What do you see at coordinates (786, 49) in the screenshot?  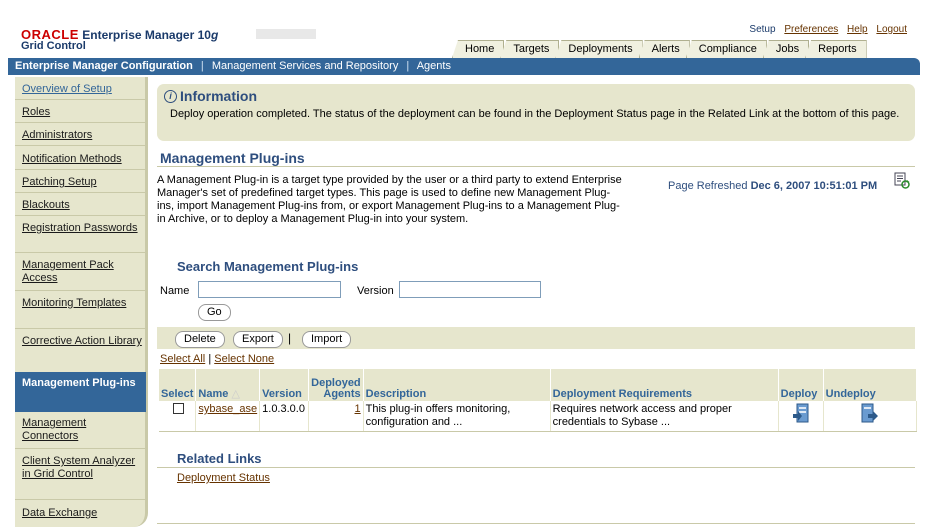 I see `tab-jobs: Jobs` at bounding box center [786, 49].